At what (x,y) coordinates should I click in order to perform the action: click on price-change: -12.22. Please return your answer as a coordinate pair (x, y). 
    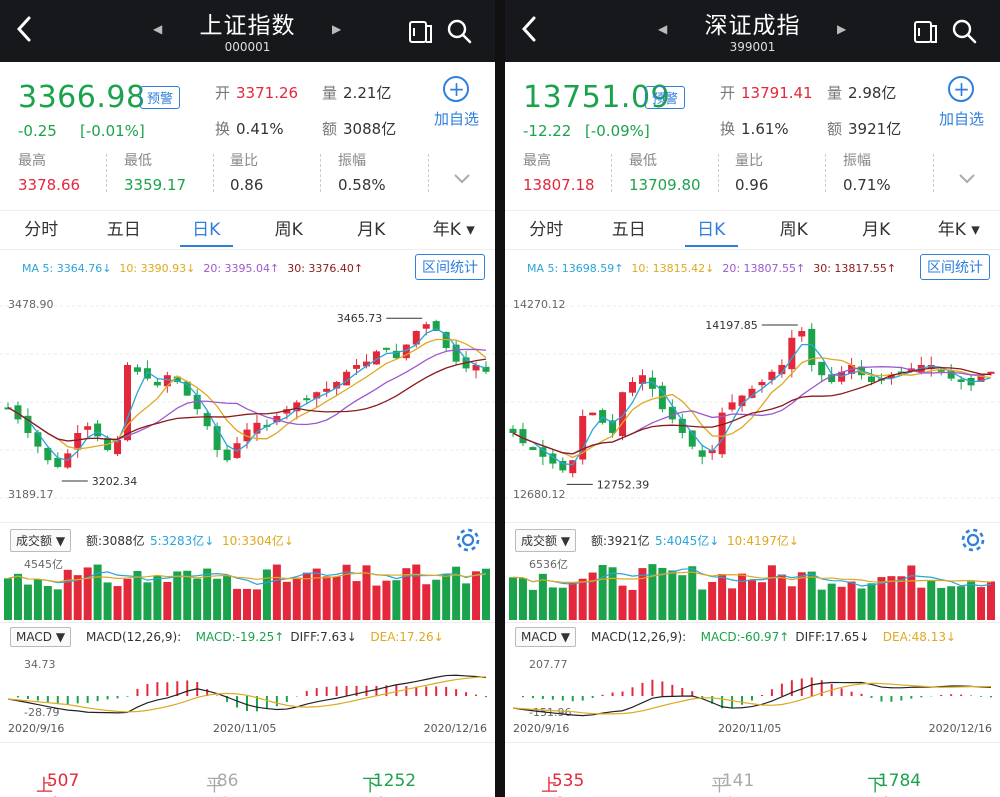
    Looking at the image, I should click on (547, 131).